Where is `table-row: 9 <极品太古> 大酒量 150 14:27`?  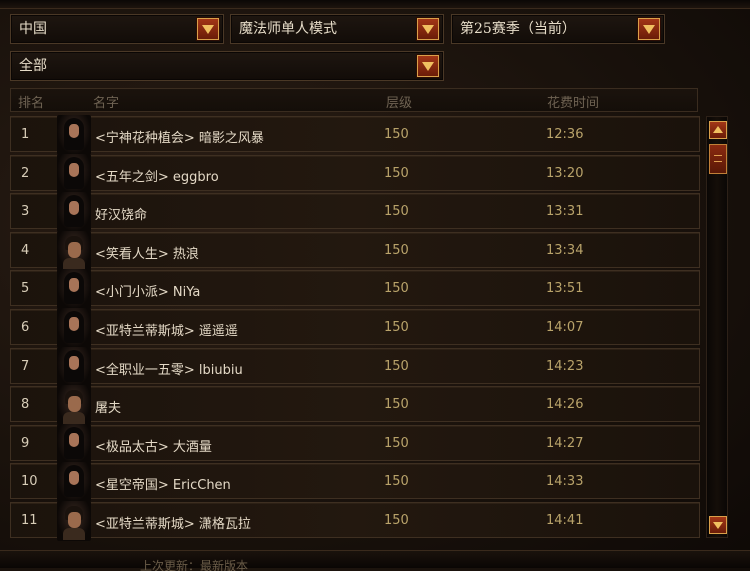
table-row: 9 <极品太古> 大酒量 150 14:27 is located at coordinates (355, 443).